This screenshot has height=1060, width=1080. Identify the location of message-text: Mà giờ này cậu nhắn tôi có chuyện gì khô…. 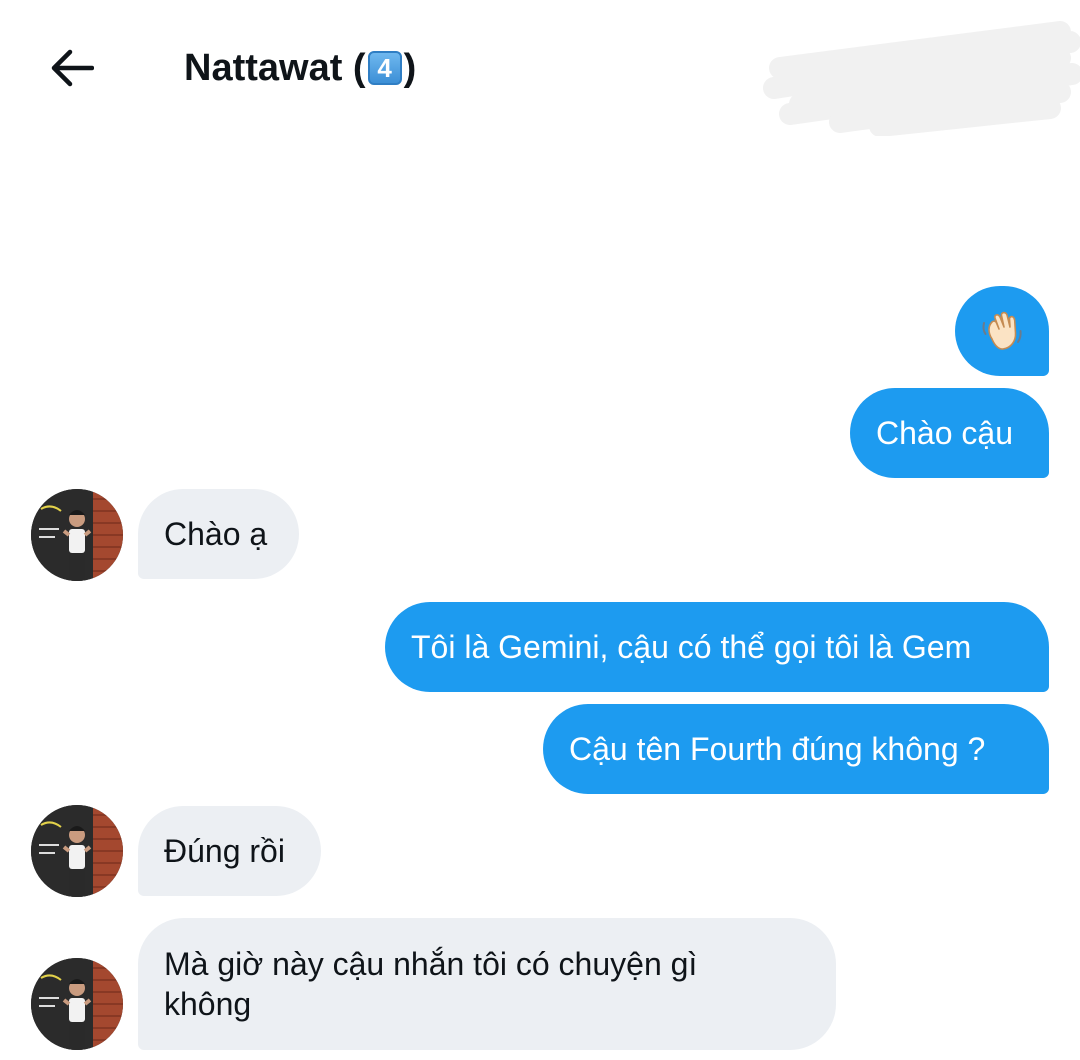
(431, 984).